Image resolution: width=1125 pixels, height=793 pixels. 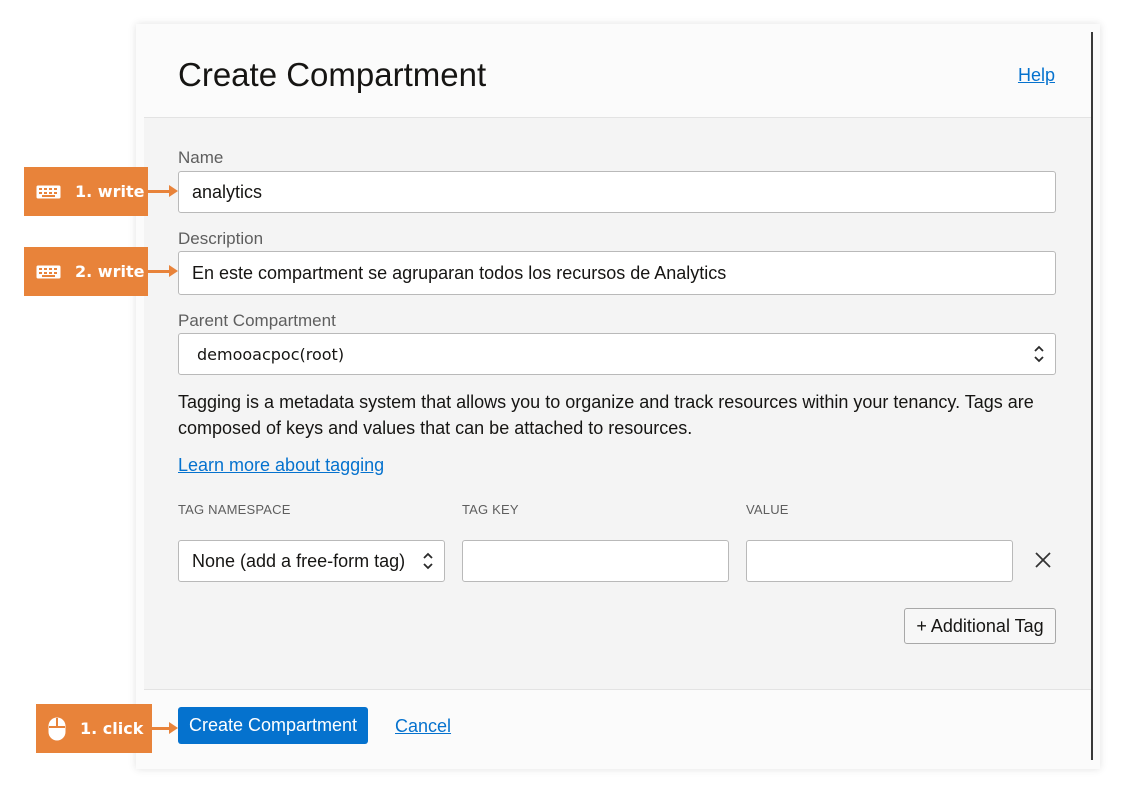 What do you see at coordinates (1043, 560) in the screenshot?
I see `remove-tag-close-icon` at bounding box center [1043, 560].